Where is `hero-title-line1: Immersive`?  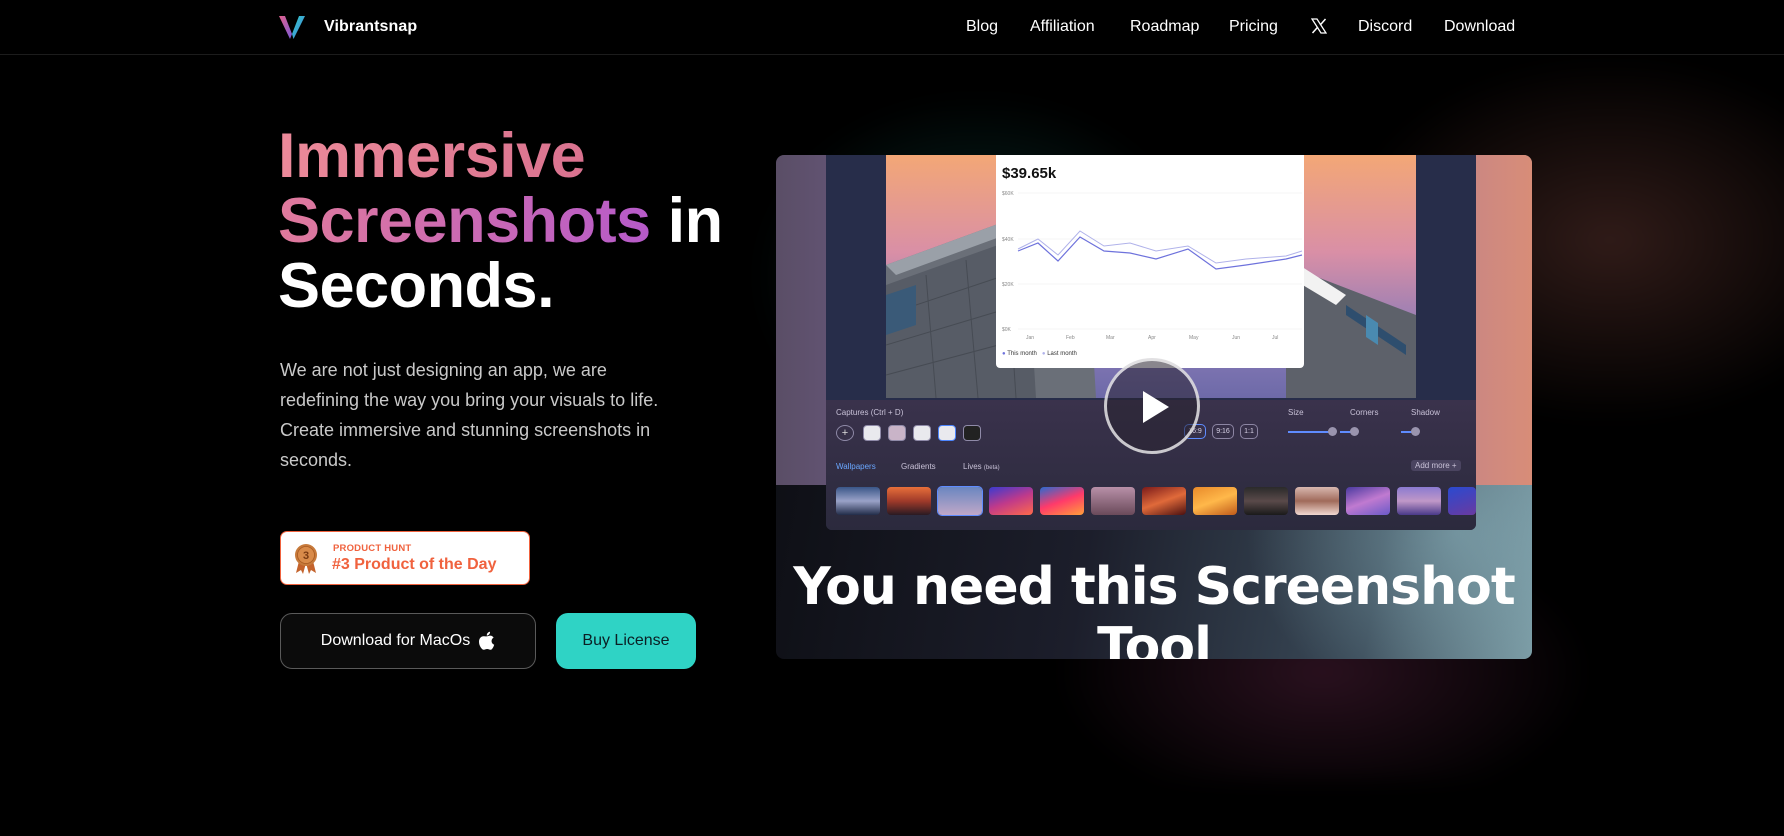
hero-title-line1: Immersive is located at coordinates (432, 156).